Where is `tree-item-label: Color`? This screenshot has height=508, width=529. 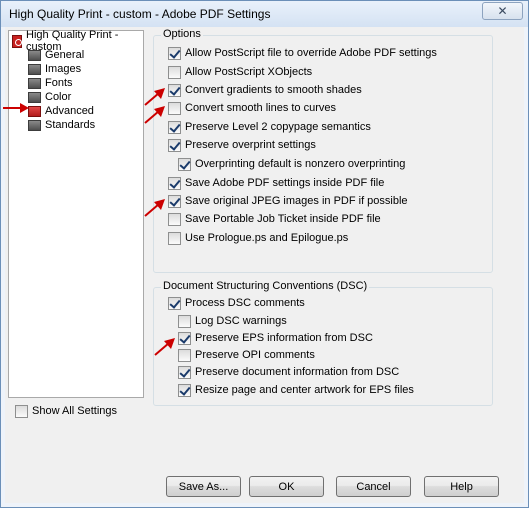
tree-item-label: Color is located at coordinates (58, 97).